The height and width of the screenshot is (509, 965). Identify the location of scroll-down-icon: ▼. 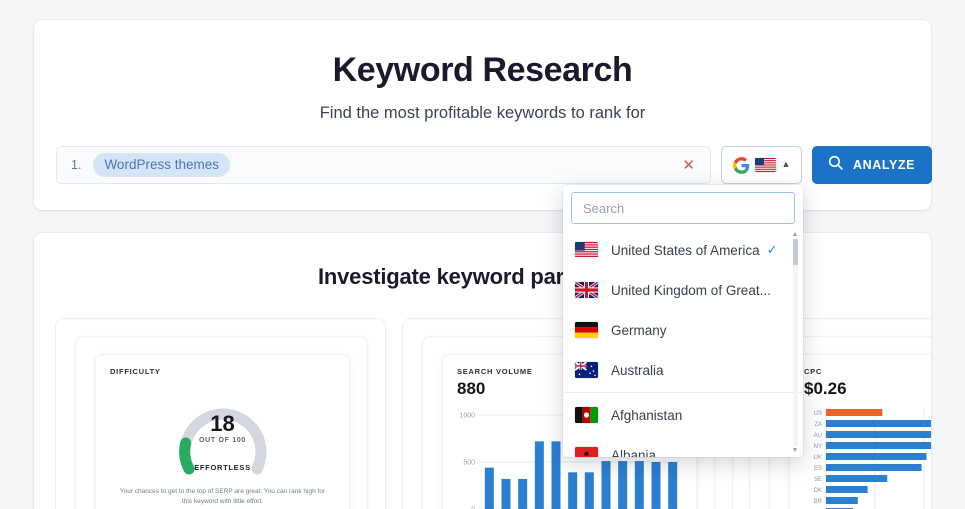
(795, 450).